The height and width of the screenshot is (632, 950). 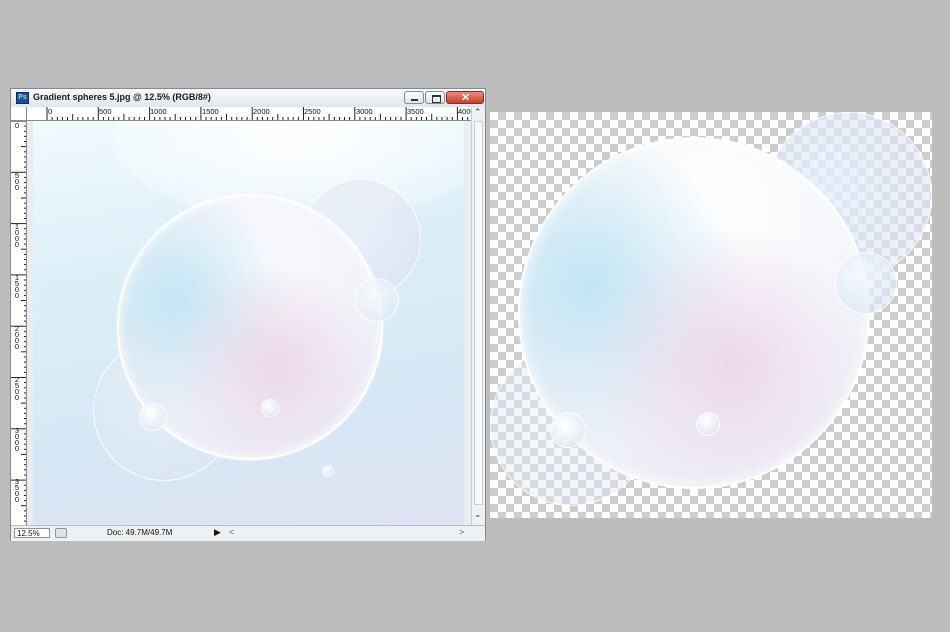 What do you see at coordinates (217, 532) in the screenshot?
I see `status-menu-arrow-icon: ▶` at bounding box center [217, 532].